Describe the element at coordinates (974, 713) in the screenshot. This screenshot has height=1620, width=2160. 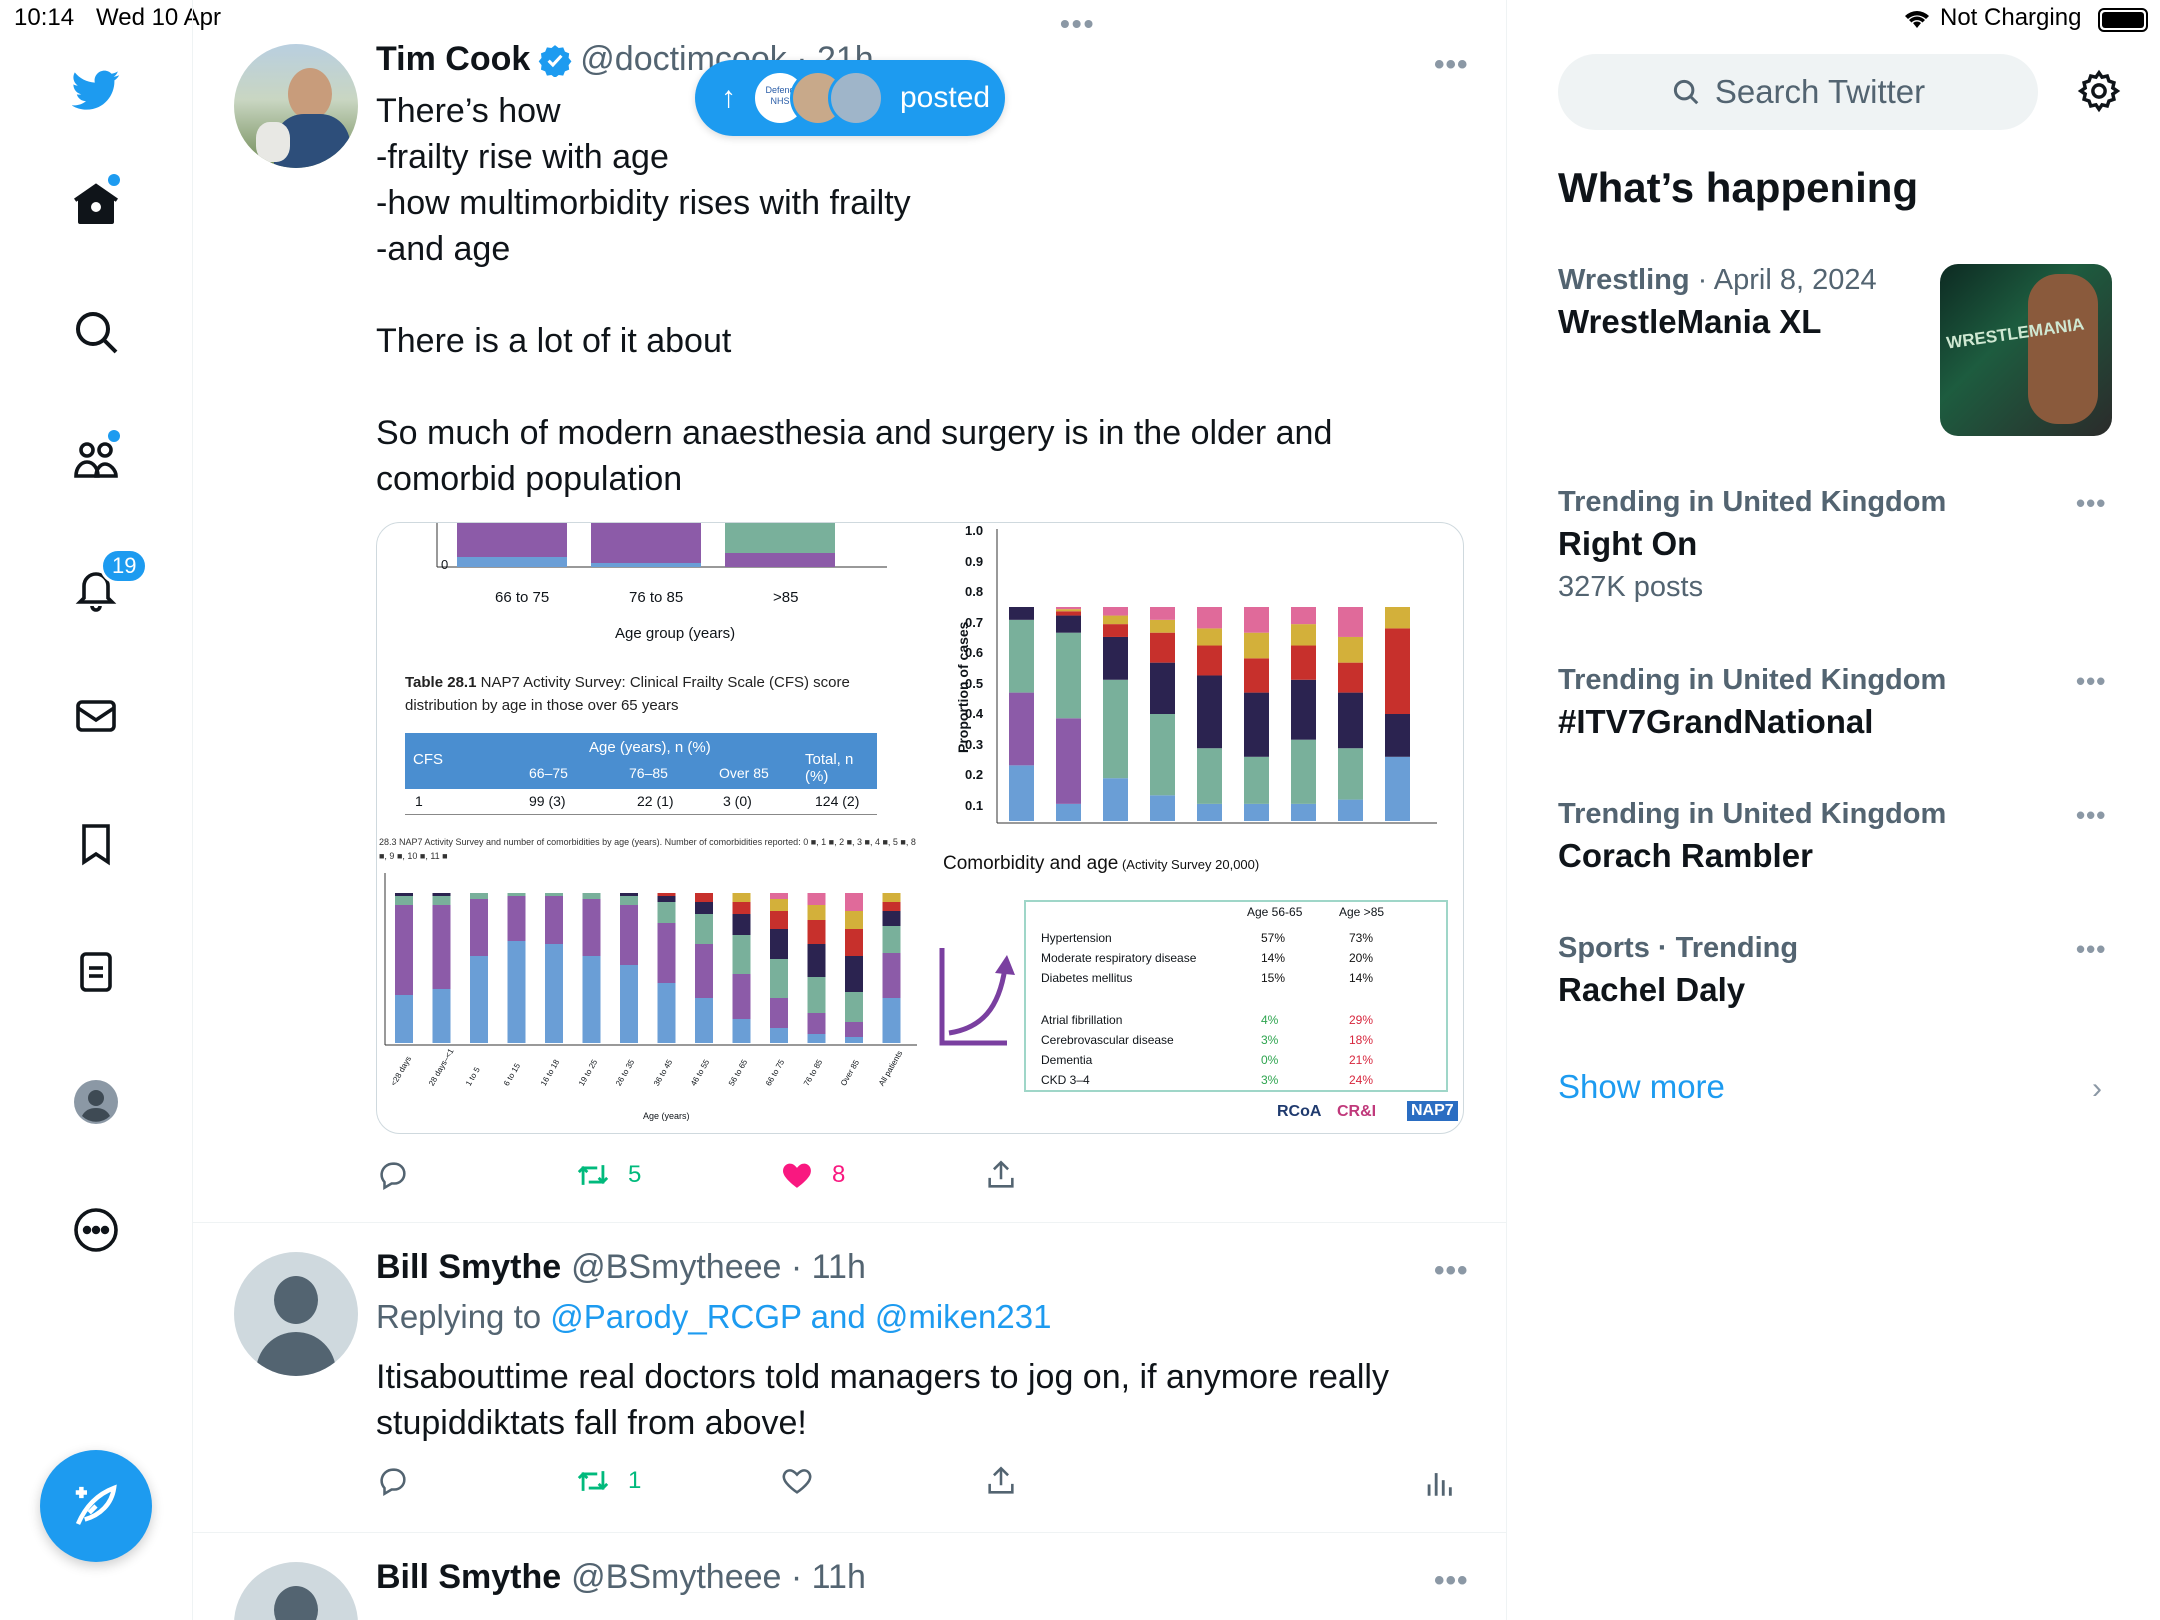
I see `proportion-chart-ytick: 0.4` at that location.